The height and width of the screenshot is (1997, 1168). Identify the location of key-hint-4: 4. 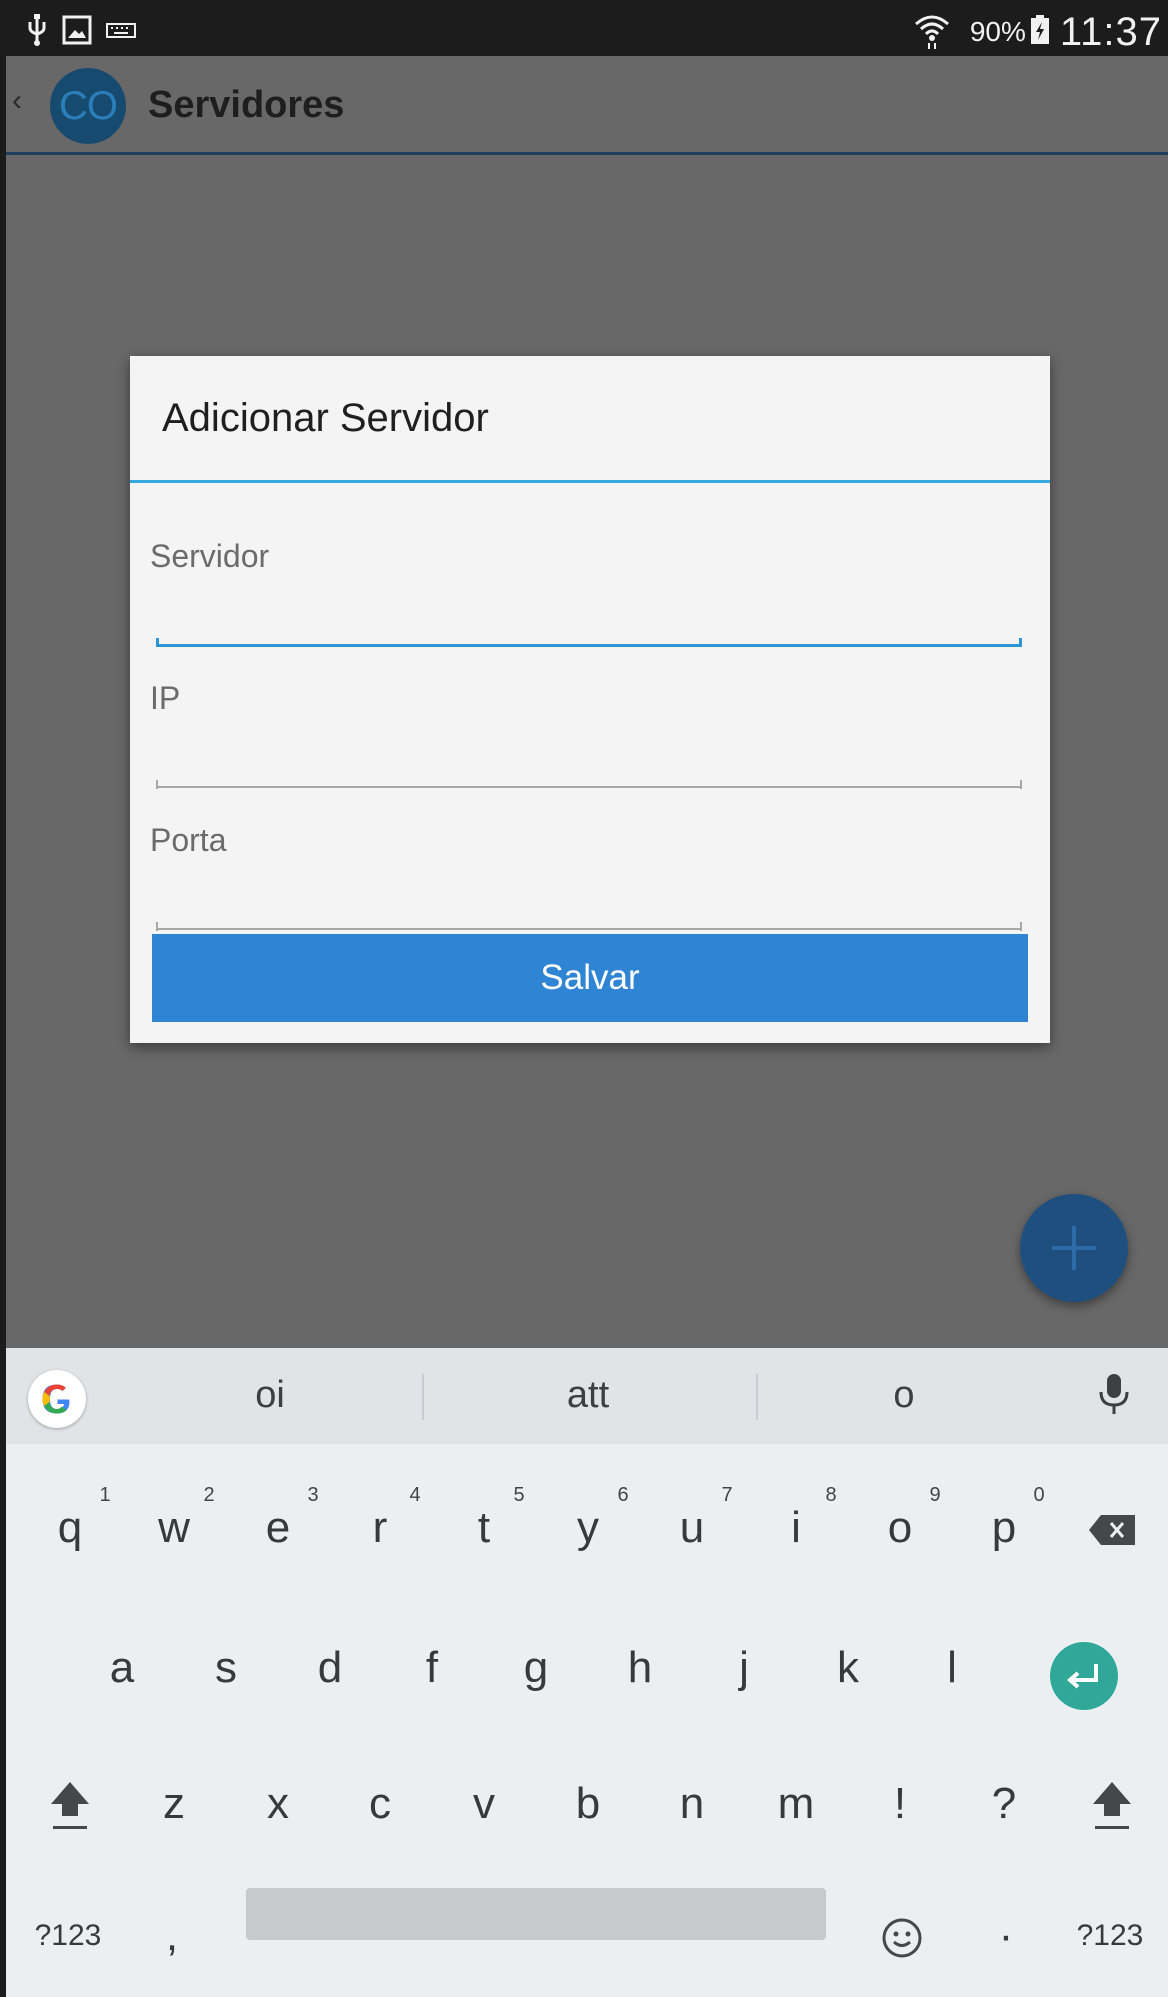
(415, 1495).